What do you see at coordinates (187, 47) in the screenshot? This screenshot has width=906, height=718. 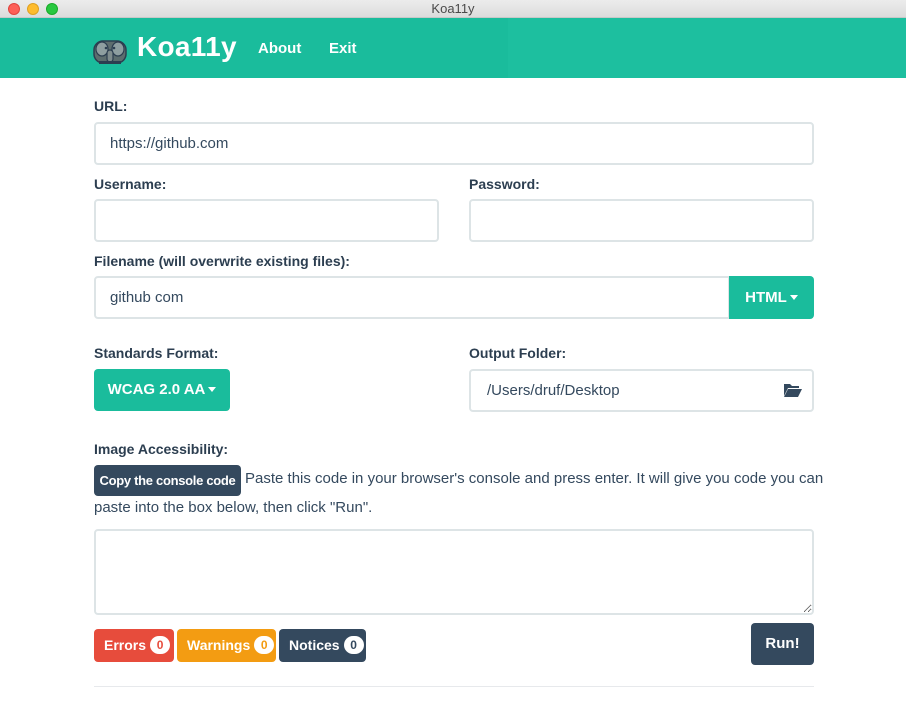 I see `app-brand: Koa11y` at bounding box center [187, 47].